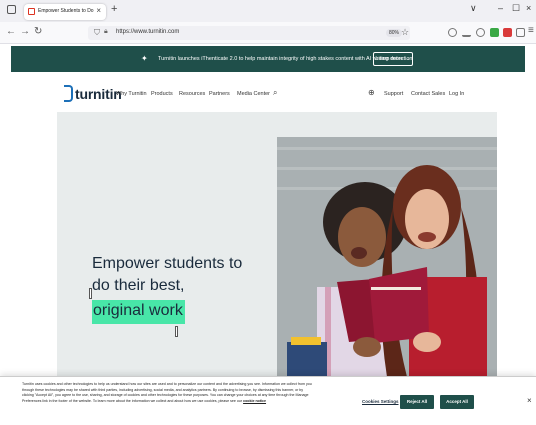  What do you see at coordinates (98, 10) in the screenshot?
I see `tab-close-icon: ×` at bounding box center [98, 10].